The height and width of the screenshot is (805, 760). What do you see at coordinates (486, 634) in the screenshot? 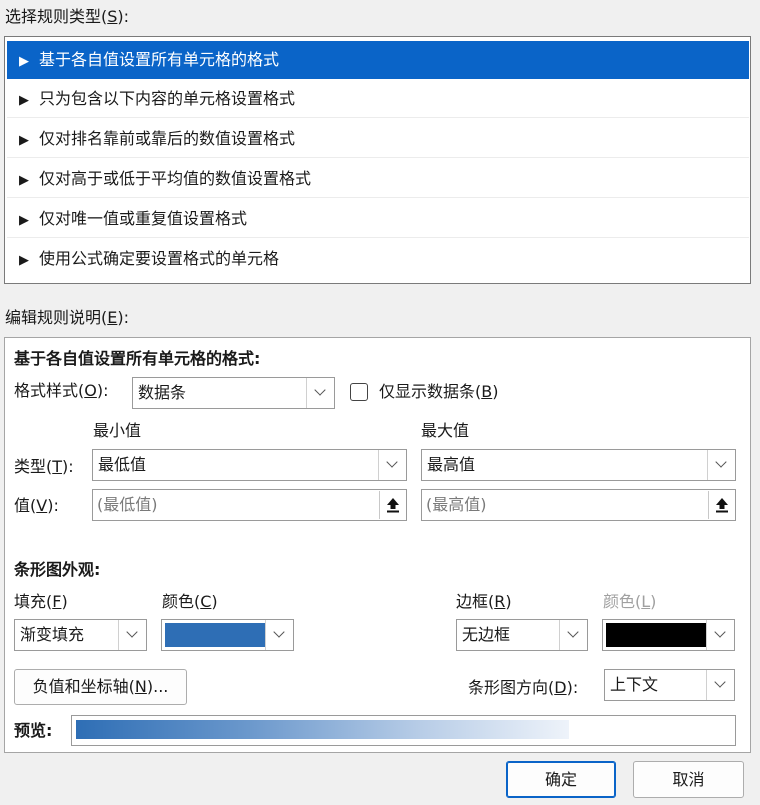
I see `border-value: 无边框` at bounding box center [486, 634].